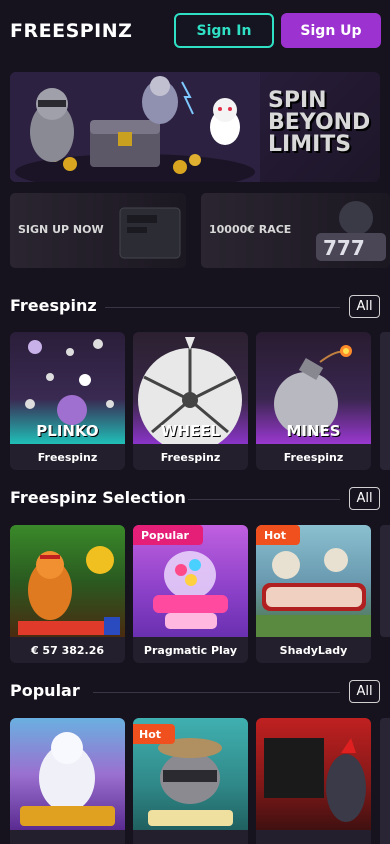 This screenshot has width=390, height=844. What do you see at coordinates (250, 229) in the screenshot?
I see `promo-label: 10000€ RACE` at bounding box center [250, 229].